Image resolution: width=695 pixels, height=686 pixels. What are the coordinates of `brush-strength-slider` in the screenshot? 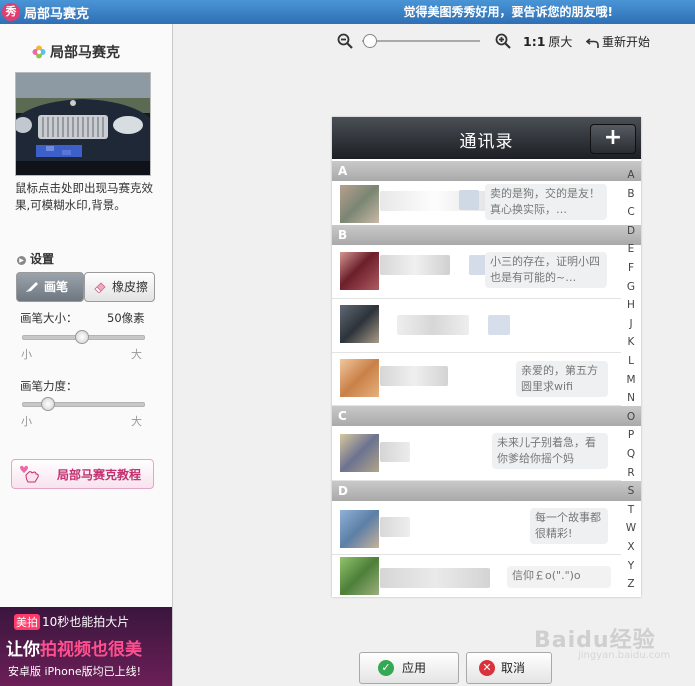 It's located at (83, 404).